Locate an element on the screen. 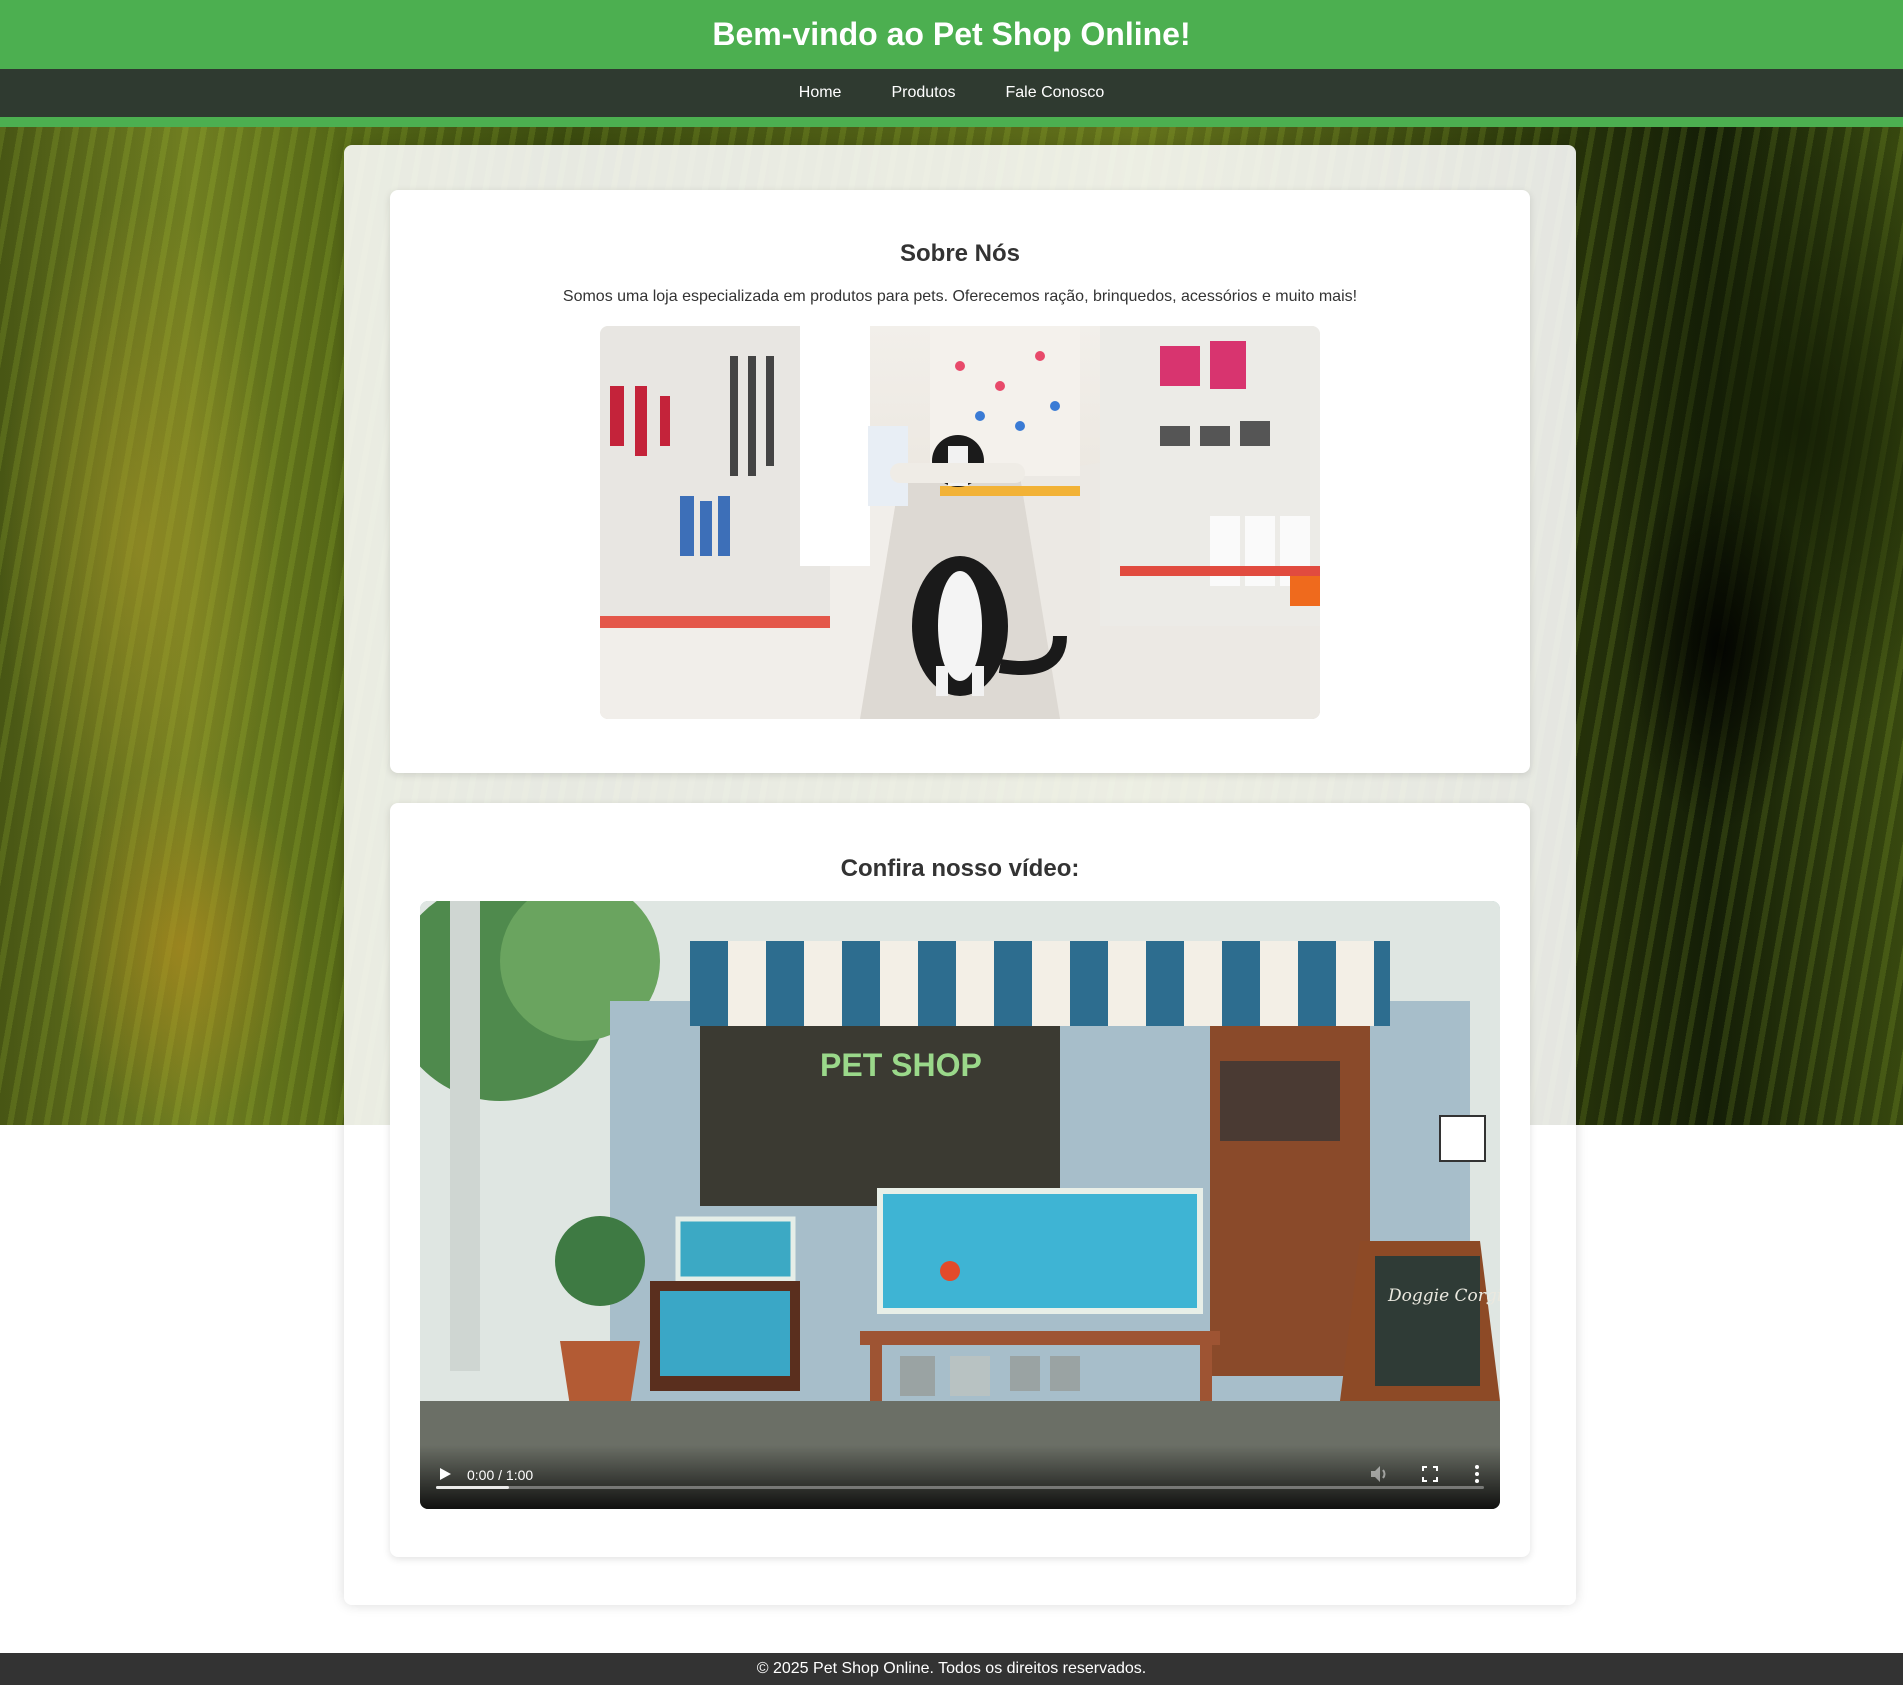  chalkboard-text: Doggie Corgi is located at coordinates (1443, 1296).